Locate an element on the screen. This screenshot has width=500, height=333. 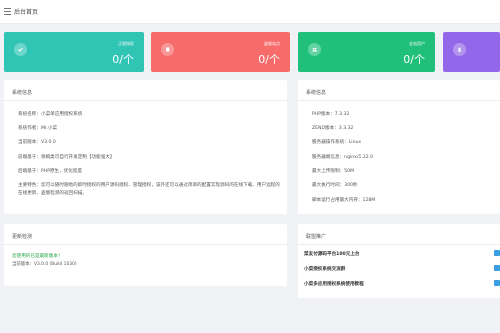
promo-link: 菜友付源码平台100元上台 is located at coordinates (332, 254).